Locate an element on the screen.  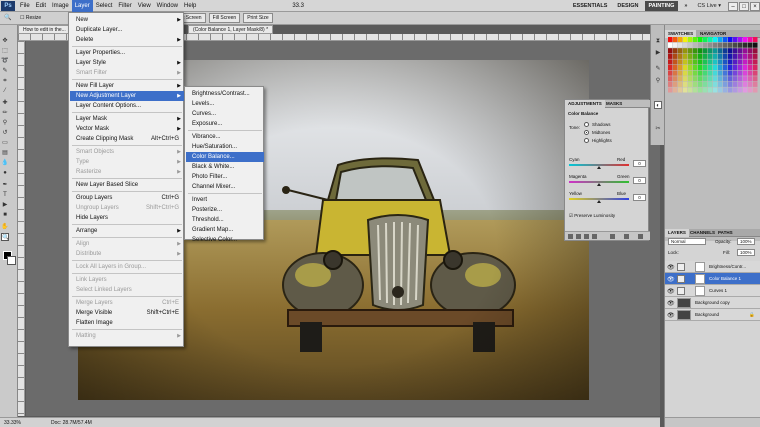
delete-adjustment-icon is located at coordinates (640, 236).